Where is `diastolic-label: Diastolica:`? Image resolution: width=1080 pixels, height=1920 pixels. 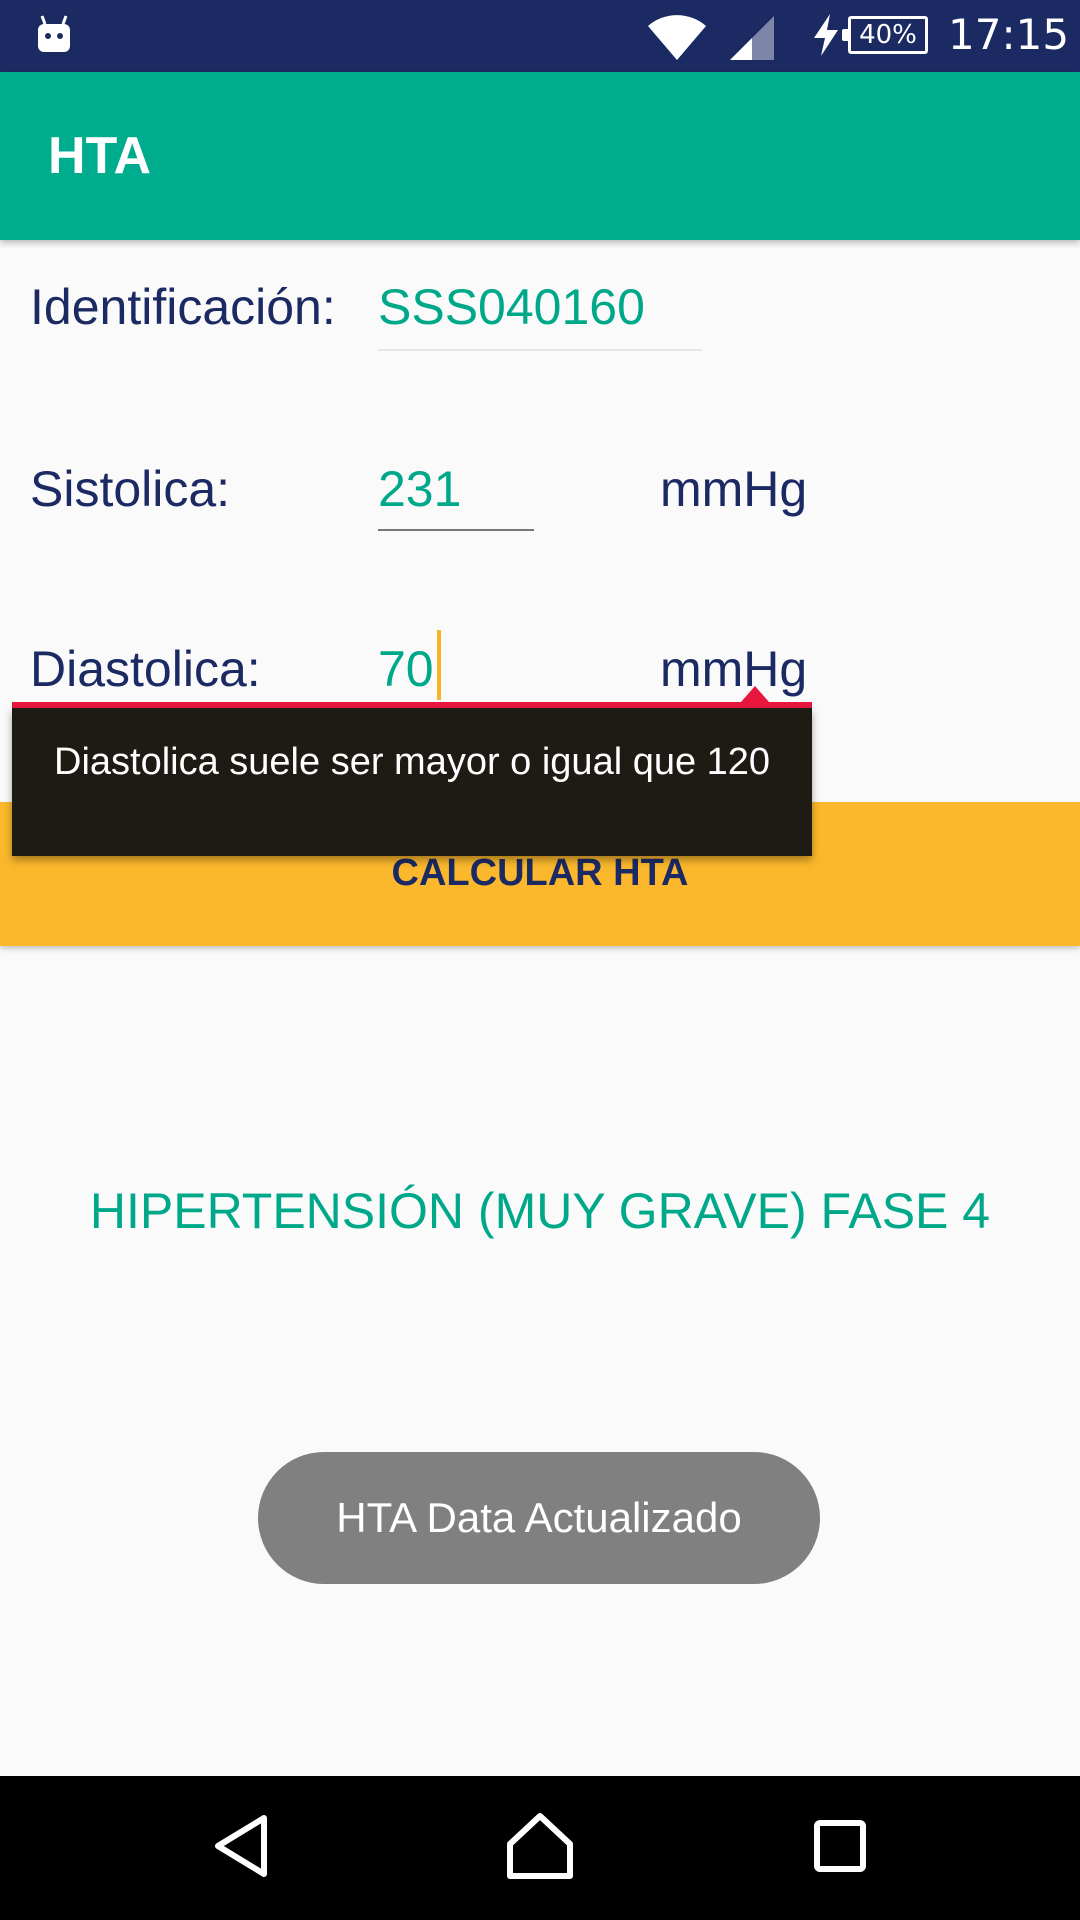
diastolic-label: Diastolica: is located at coordinates (145, 669).